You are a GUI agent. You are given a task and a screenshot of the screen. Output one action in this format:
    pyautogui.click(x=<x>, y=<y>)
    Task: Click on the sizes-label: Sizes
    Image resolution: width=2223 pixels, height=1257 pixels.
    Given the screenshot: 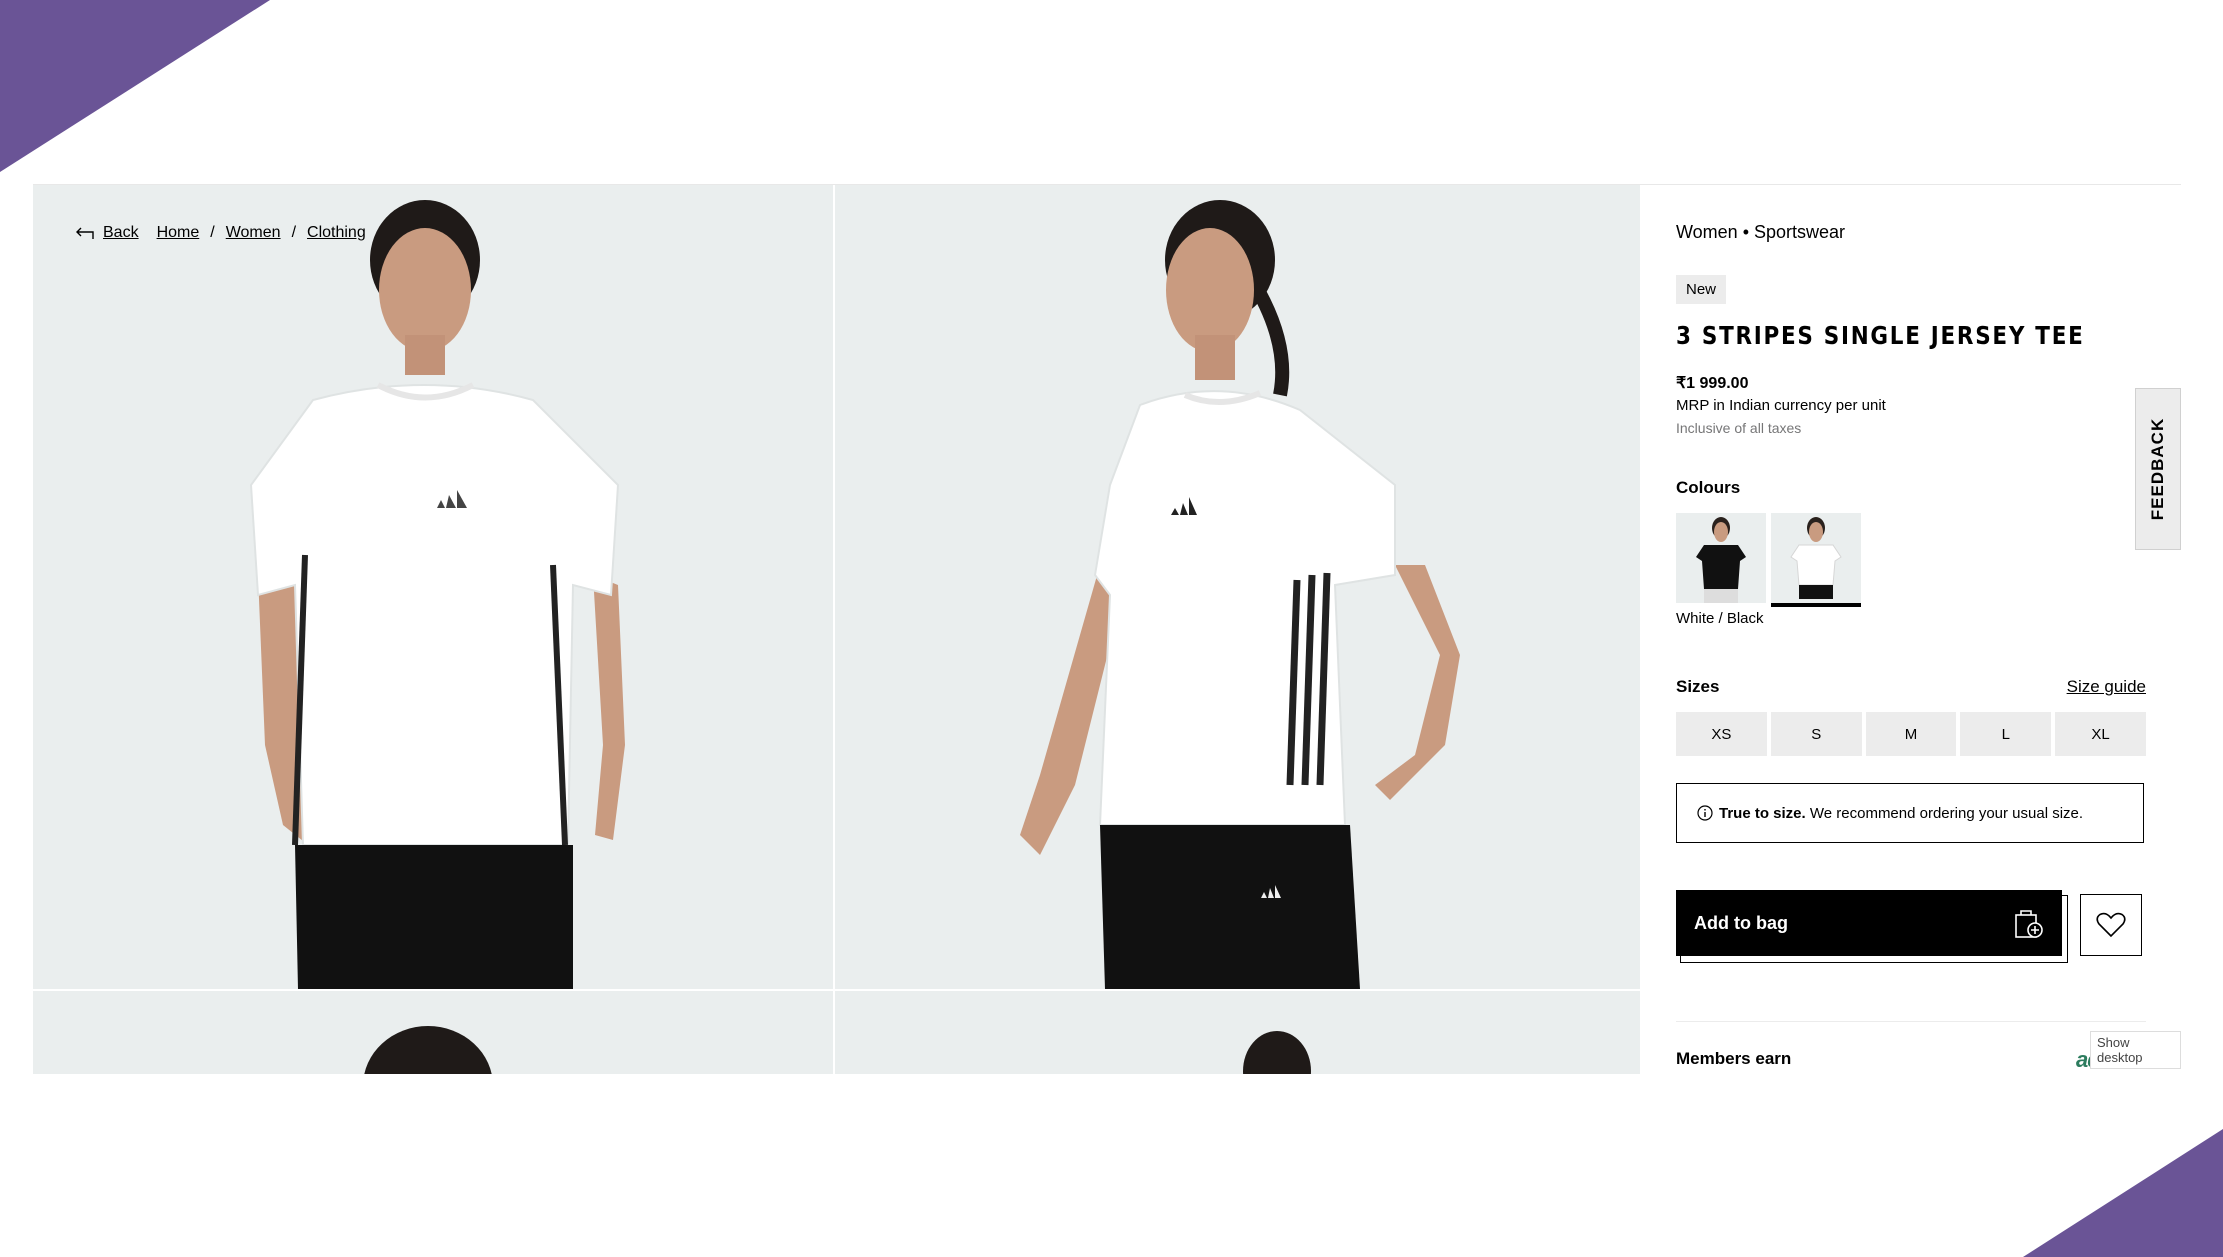 What is the action you would take?
    pyautogui.click(x=1698, y=686)
    